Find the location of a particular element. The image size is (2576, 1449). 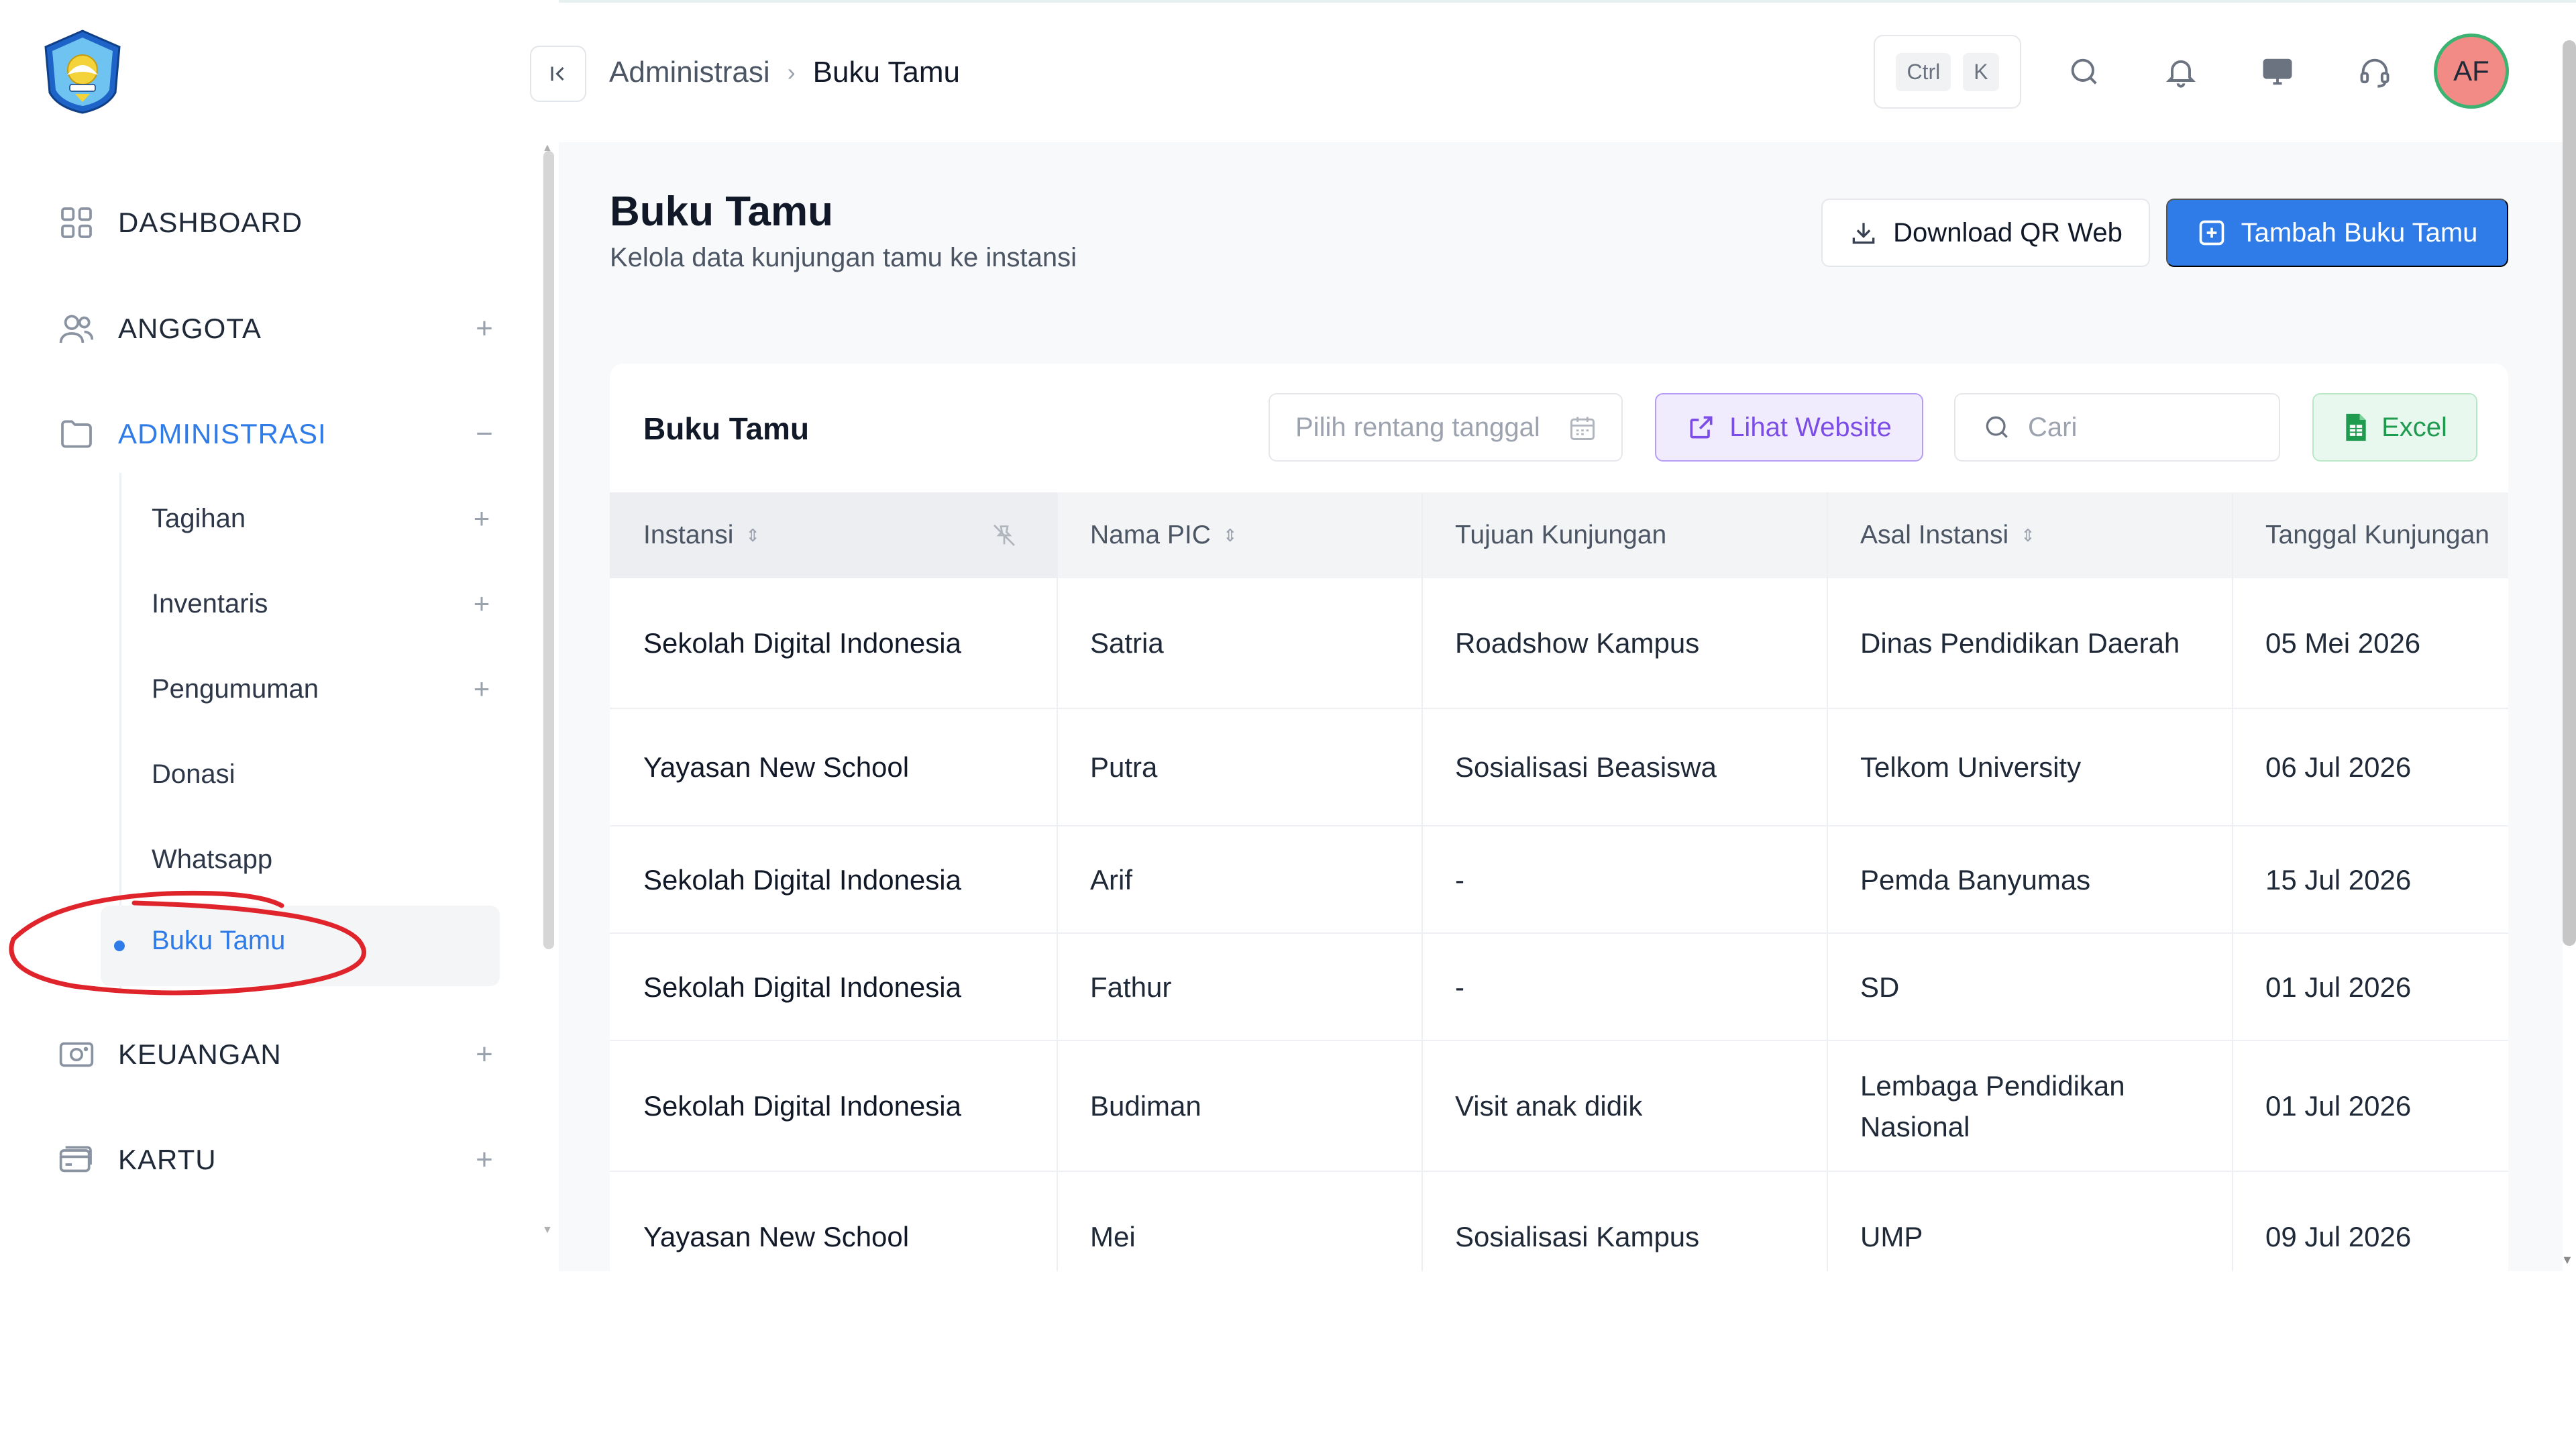

chevron-right-icon: › is located at coordinates (791, 72).